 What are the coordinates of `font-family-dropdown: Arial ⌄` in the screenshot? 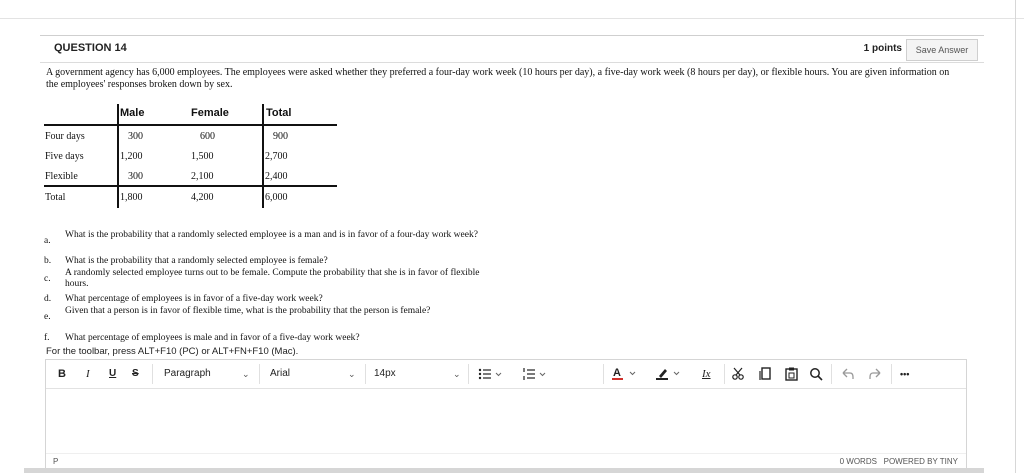 It's located at (315, 374).